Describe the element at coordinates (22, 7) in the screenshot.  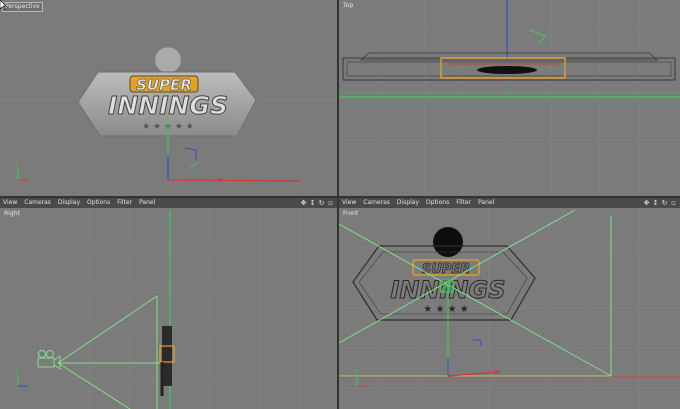
I see `viewport-label-perspective: Perspective` at that location.